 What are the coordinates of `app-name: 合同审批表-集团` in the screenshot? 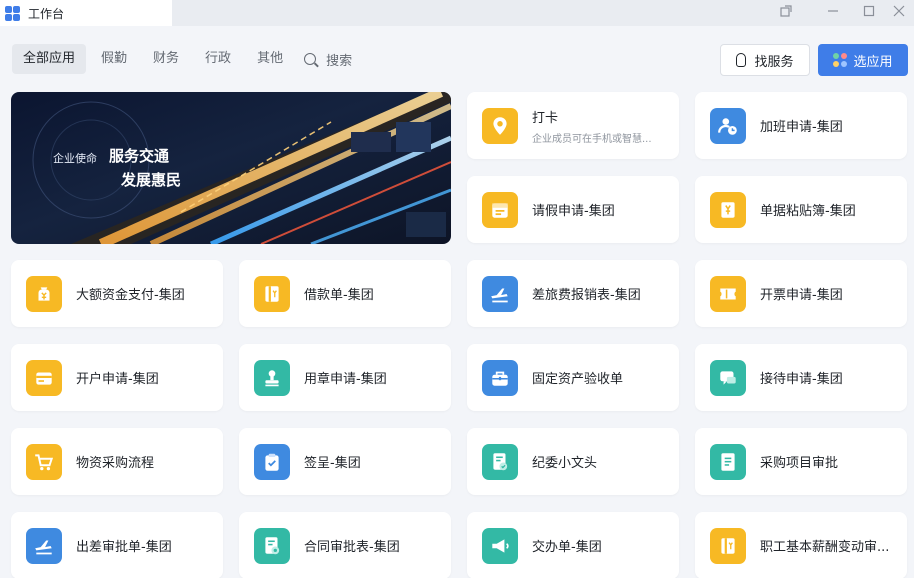 It's located at (352, 547).